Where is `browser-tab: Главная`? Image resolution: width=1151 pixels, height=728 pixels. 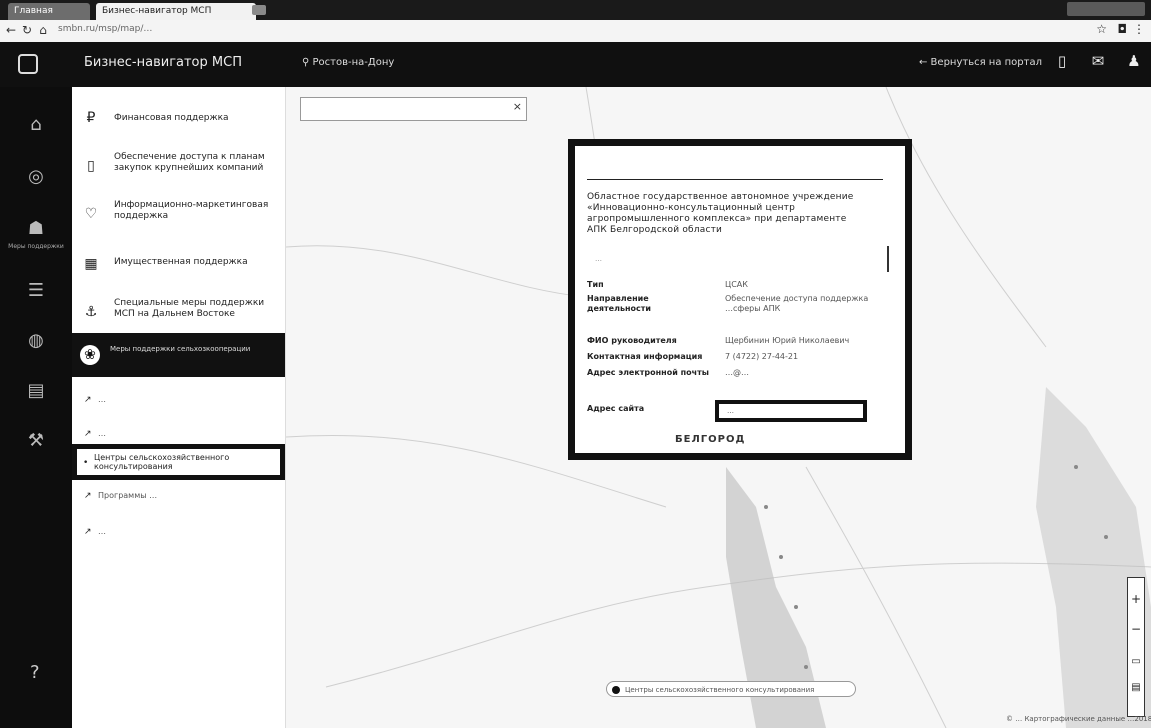 browser-tab: Главная is located at coordinates (49, 11).